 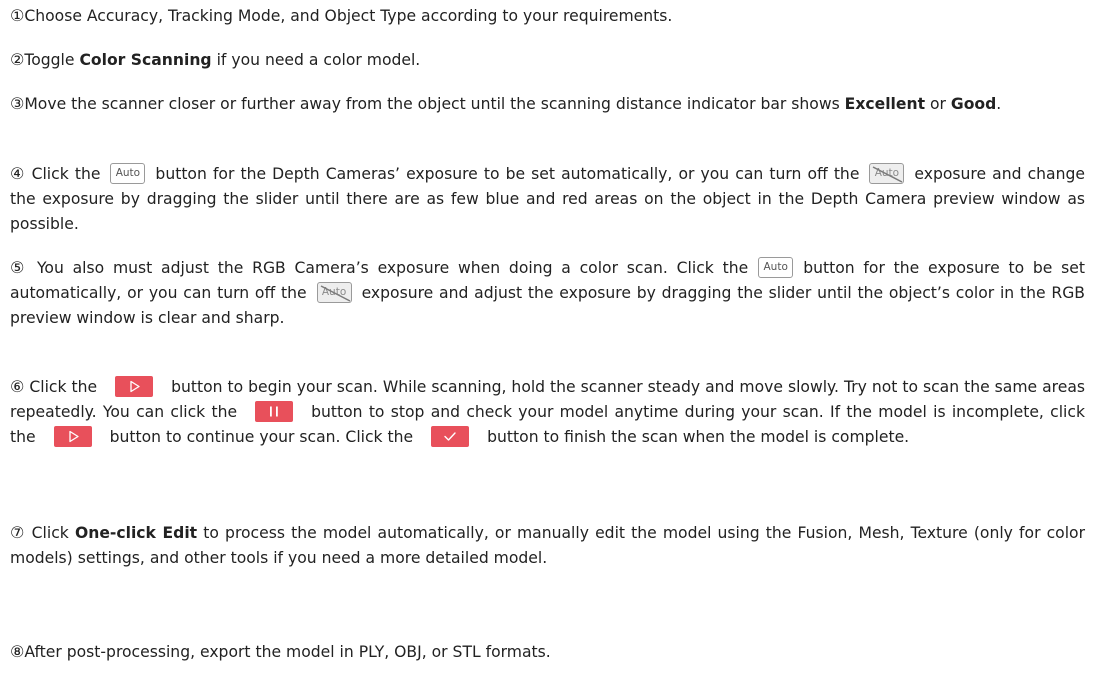 I want to click on step-number: ⑥, so click(x=17, y=386).